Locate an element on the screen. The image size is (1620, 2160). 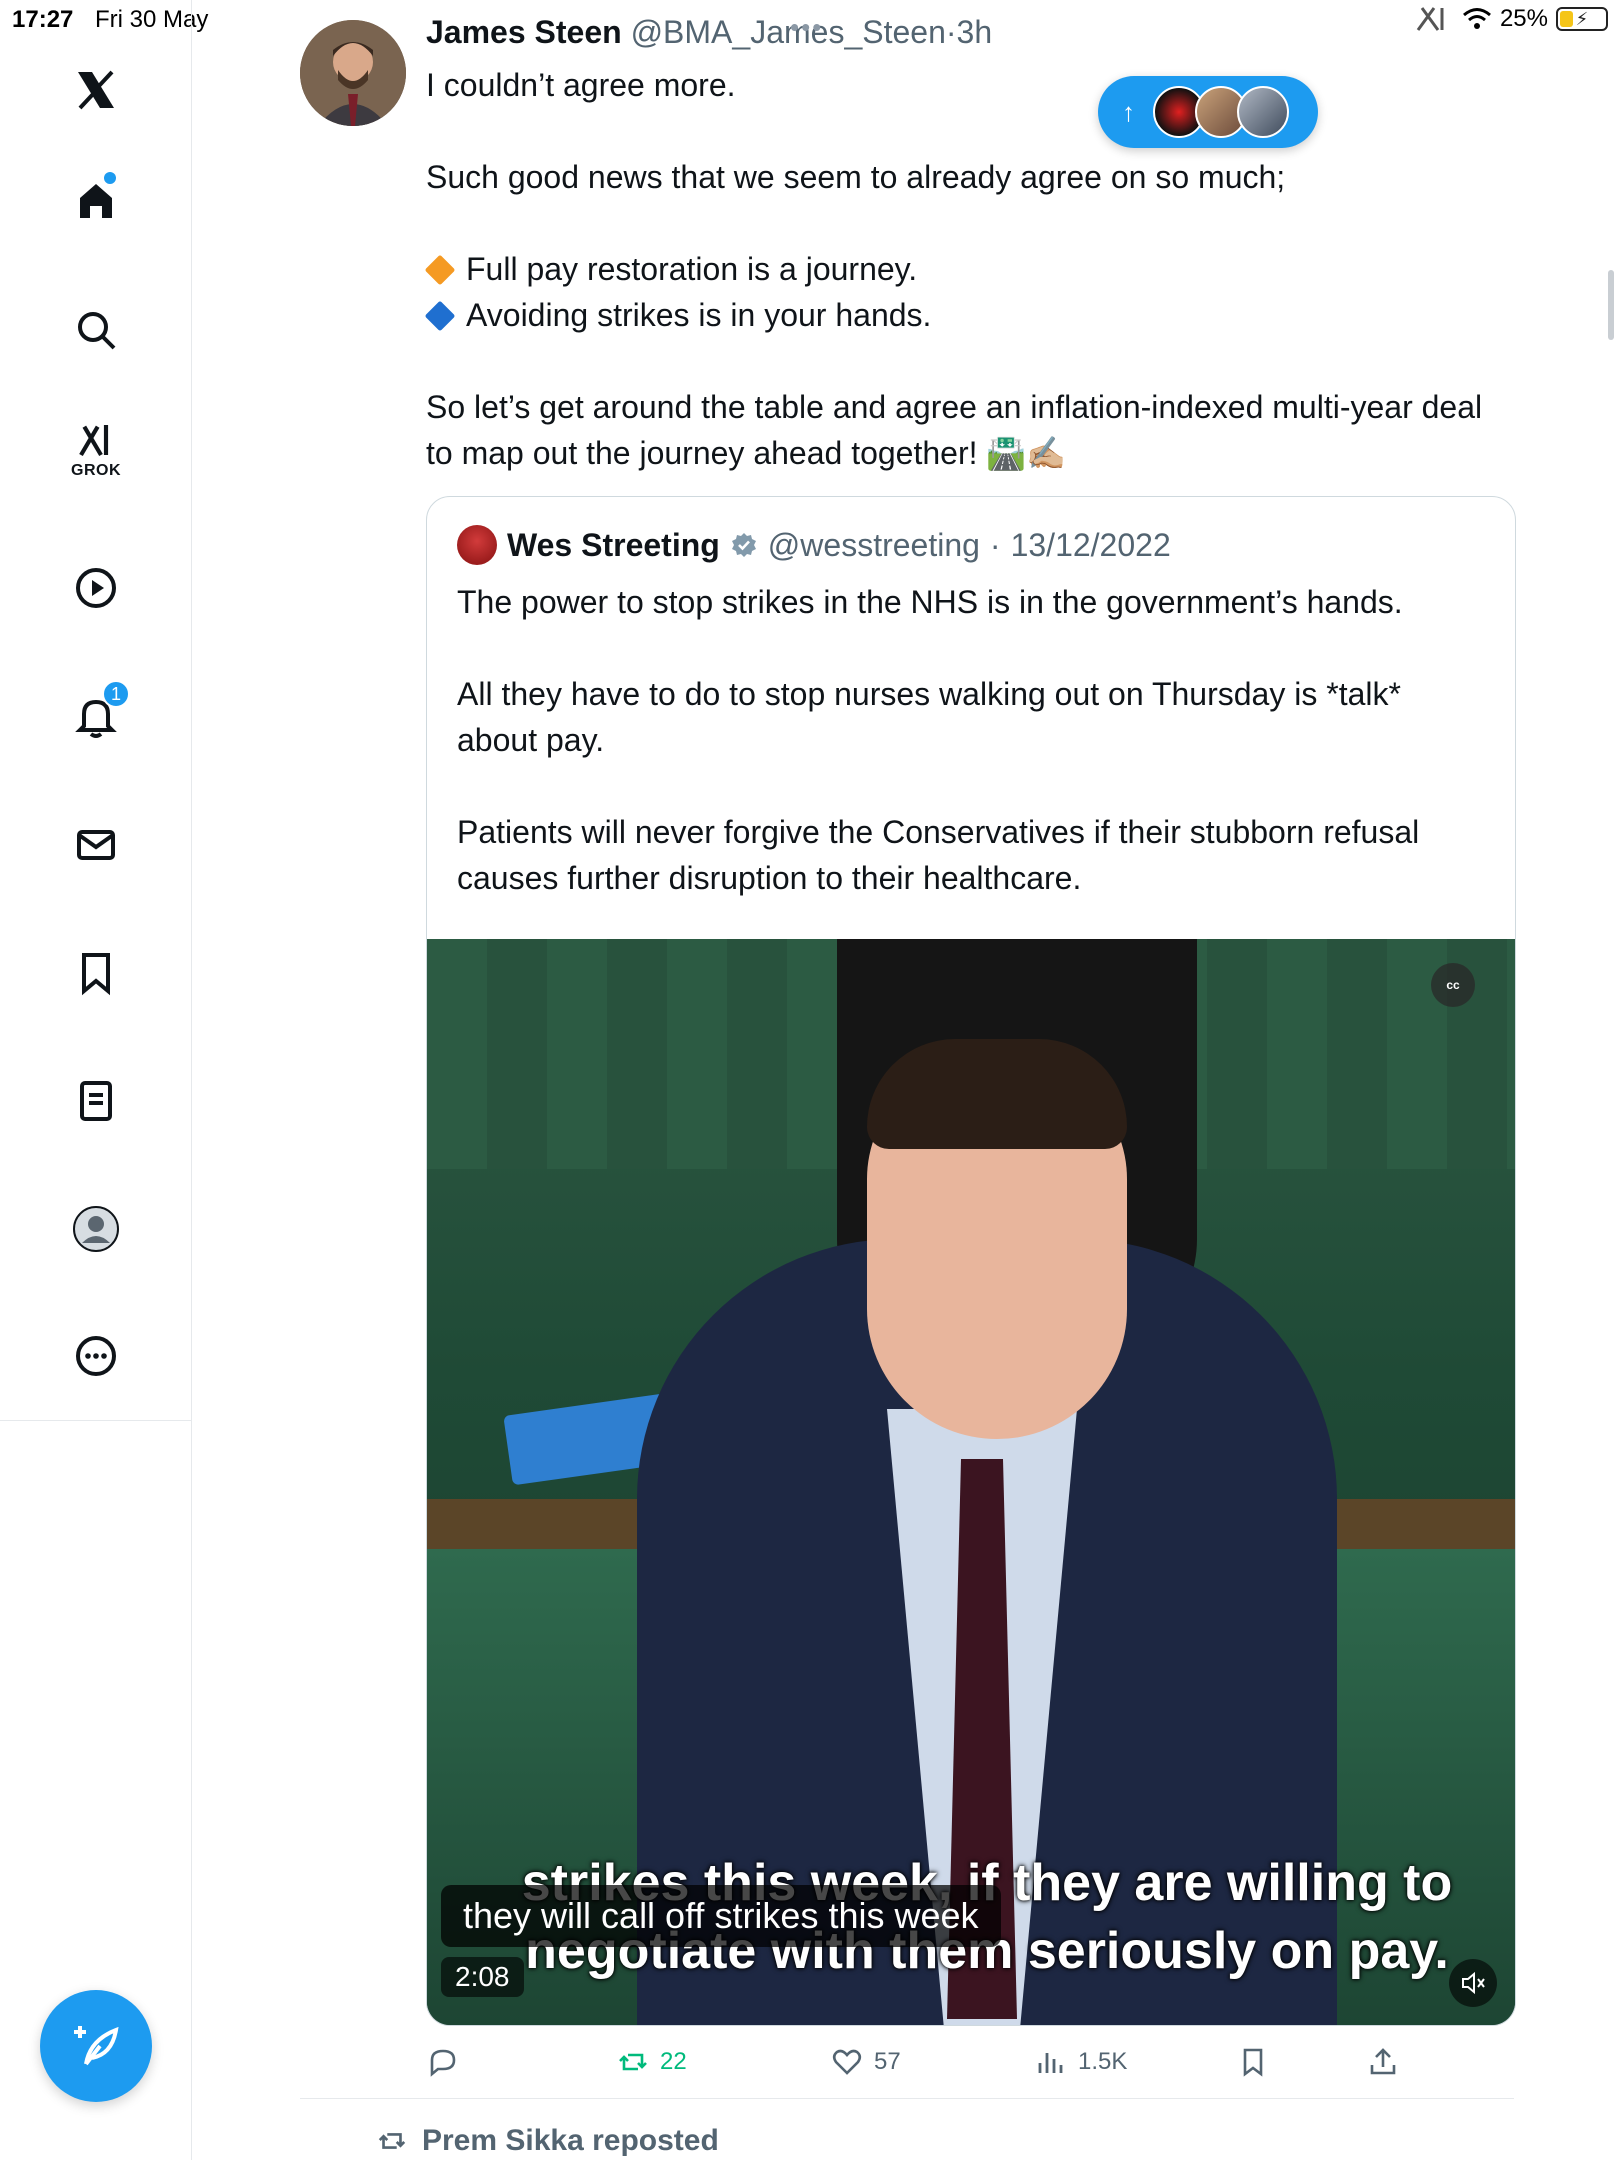
arrow-up-icon: ↑ is located at coordinates (1128, 111).